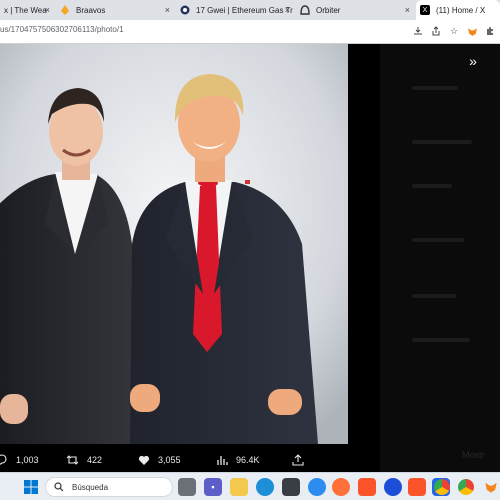 The width and height of the screenshot is (500, 500). I want to click on reply-icon, so click(4, 460).